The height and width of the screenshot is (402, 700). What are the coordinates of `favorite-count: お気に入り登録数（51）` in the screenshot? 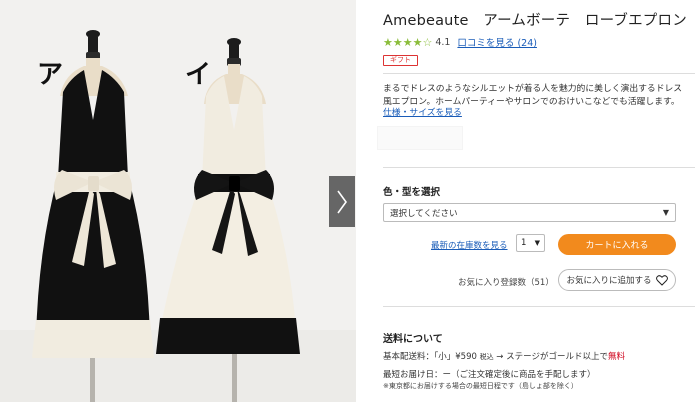 It's located at (506, 283).